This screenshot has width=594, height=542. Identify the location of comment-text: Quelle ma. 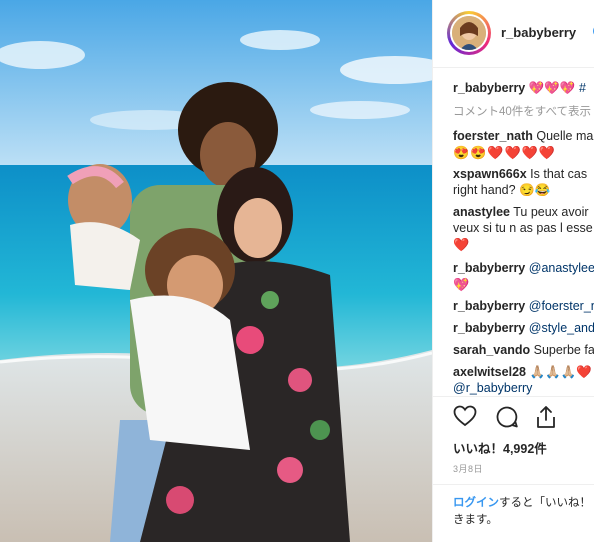
(565, 136).